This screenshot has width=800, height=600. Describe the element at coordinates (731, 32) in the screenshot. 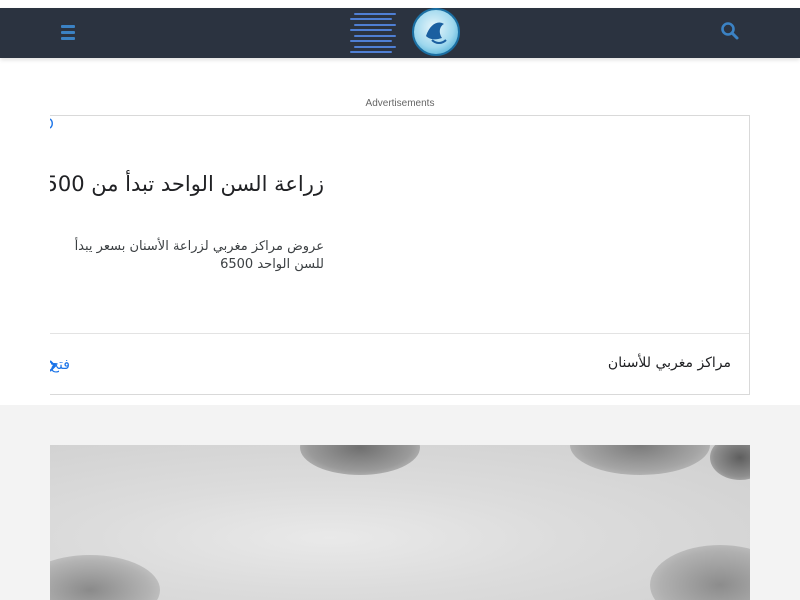

I see `search-icon` at that location.